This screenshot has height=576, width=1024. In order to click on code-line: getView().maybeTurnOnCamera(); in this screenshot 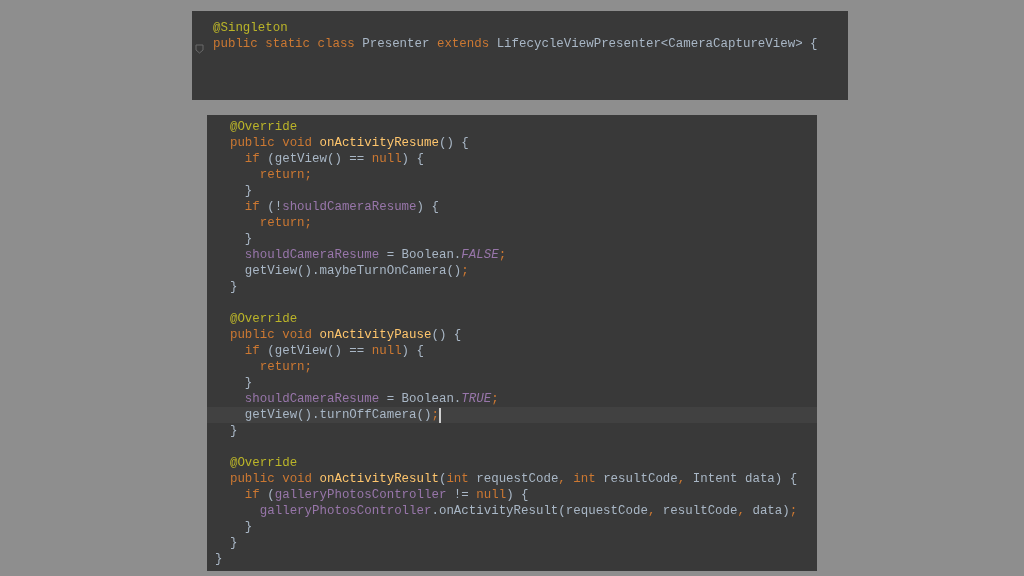, I will do `click(356, 271)`.